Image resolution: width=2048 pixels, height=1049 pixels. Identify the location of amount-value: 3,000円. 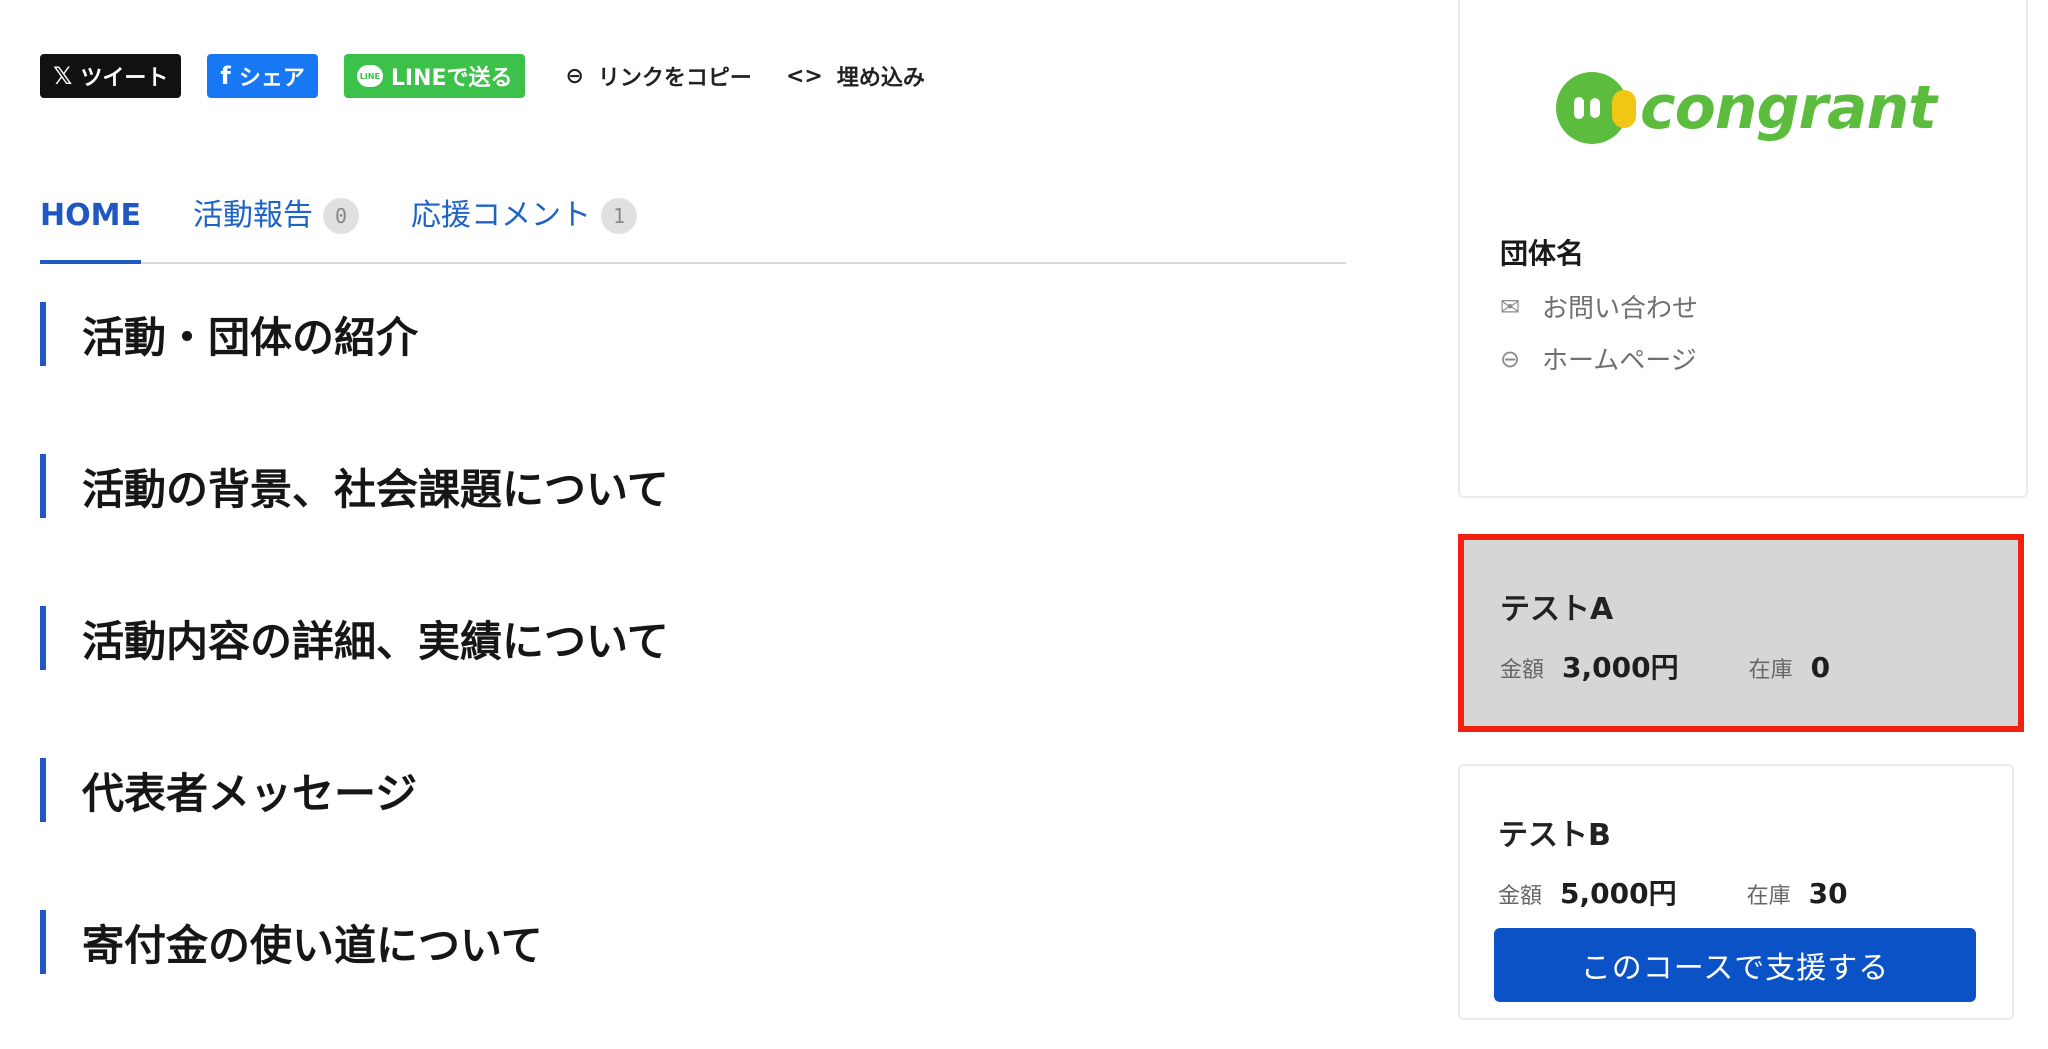
(1620, 667).